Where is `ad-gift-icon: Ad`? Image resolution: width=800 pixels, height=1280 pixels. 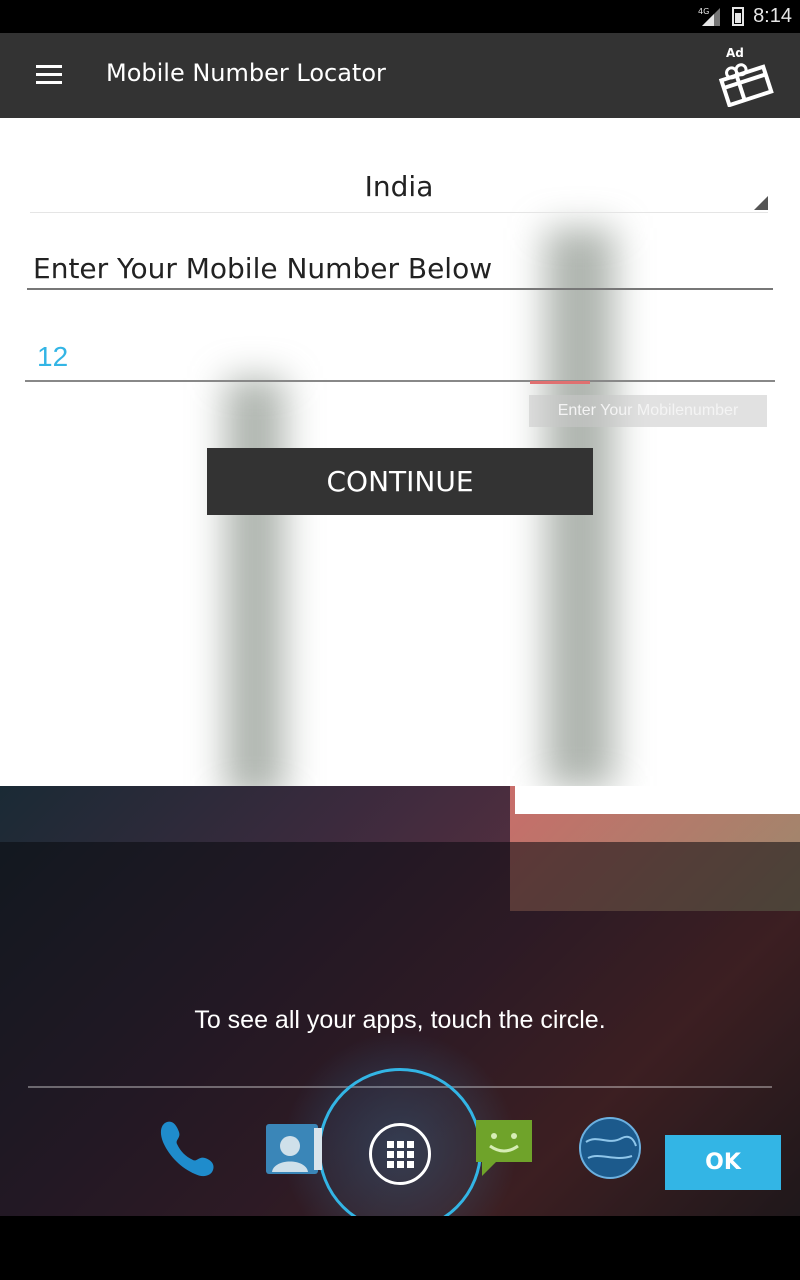 ad-gift-icon: Ad is located at coordinates (746, 76).